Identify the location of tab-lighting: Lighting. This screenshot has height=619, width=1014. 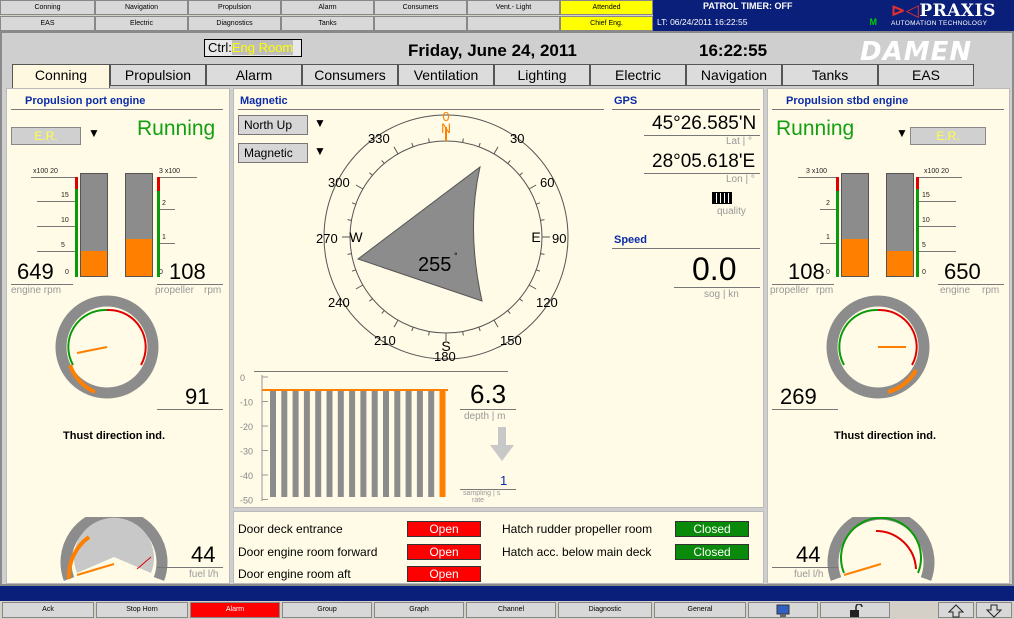
(542, 75).